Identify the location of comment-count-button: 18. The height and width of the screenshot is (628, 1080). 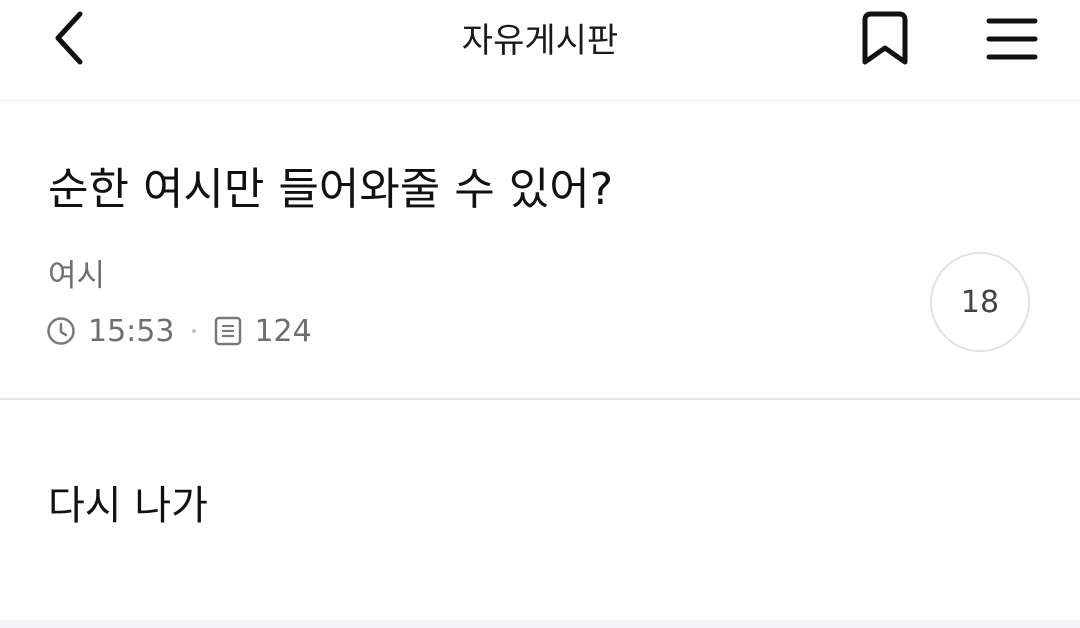
(980, 302).